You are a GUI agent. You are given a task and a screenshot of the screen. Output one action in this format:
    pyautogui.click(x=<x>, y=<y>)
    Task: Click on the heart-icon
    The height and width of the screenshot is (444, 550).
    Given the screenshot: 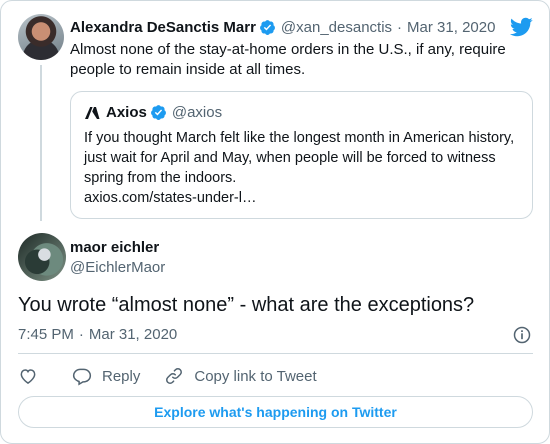 What is the action you would take?
    pyautogui.click(x=28, y=376)
    